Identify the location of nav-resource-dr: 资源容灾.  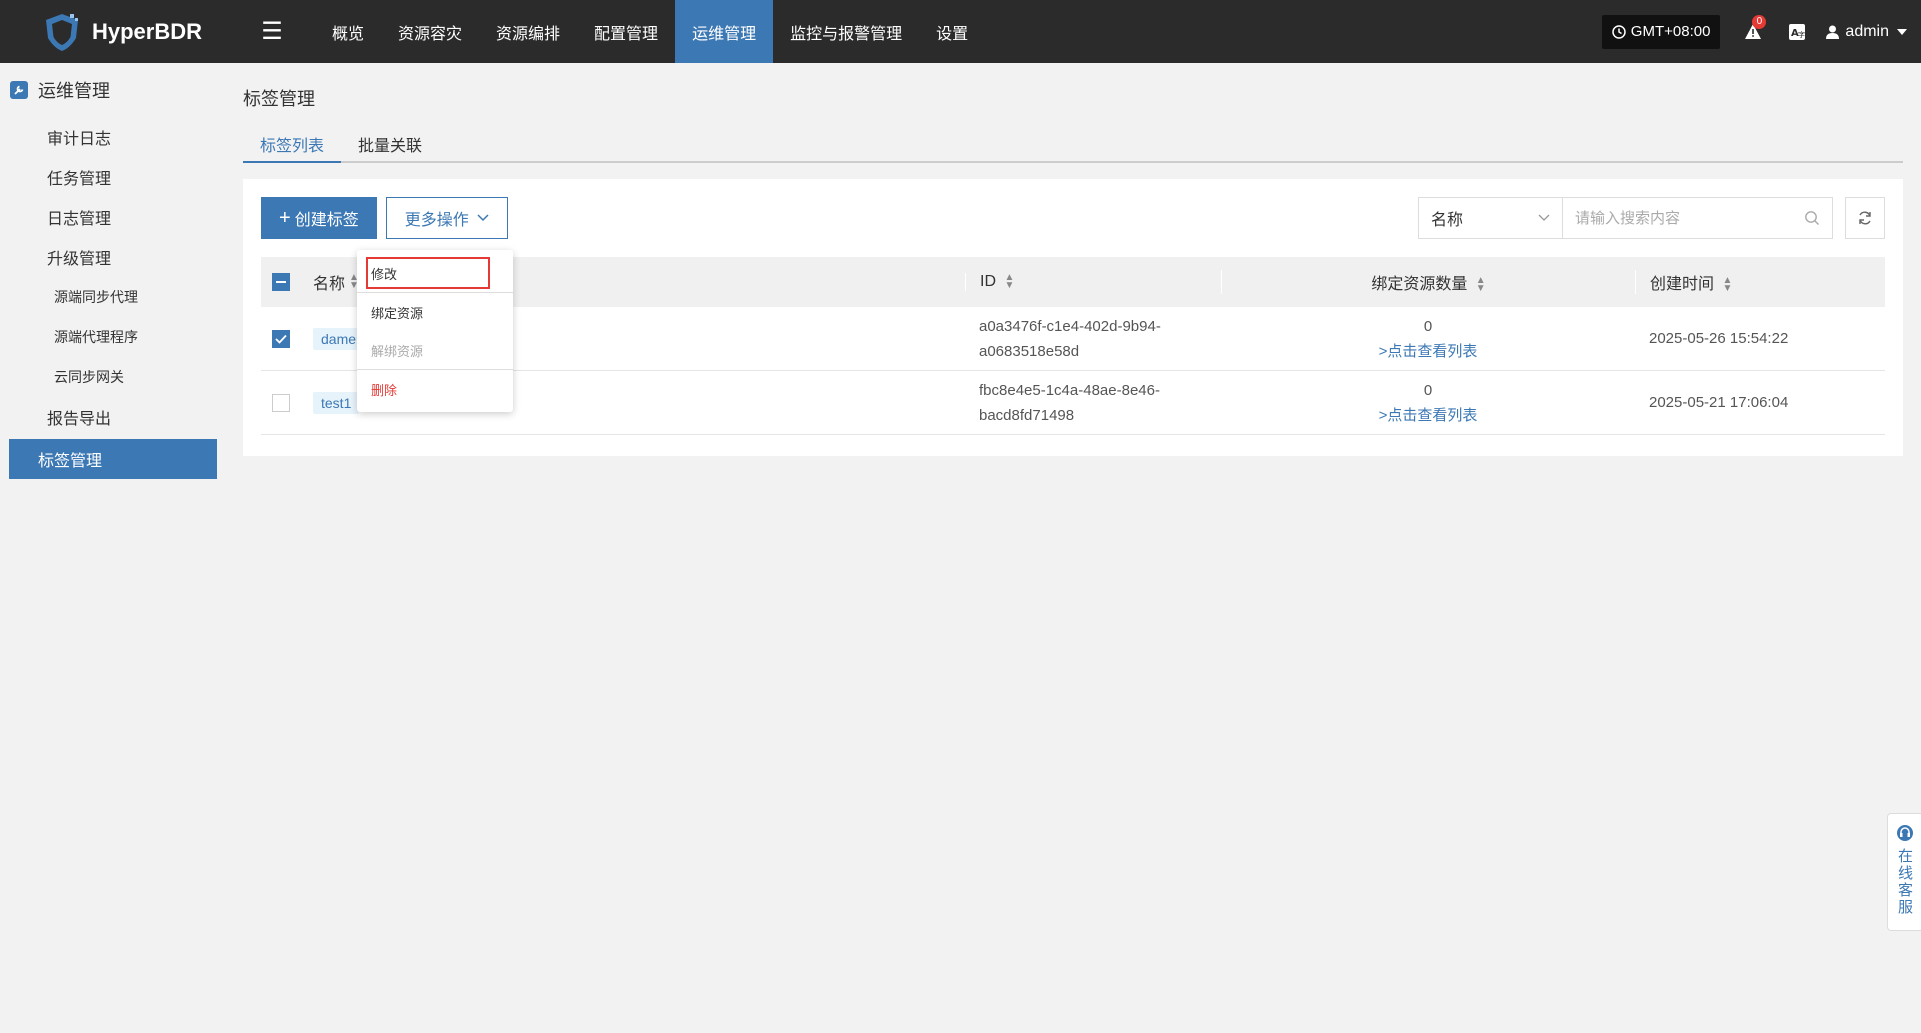
(430, 31).